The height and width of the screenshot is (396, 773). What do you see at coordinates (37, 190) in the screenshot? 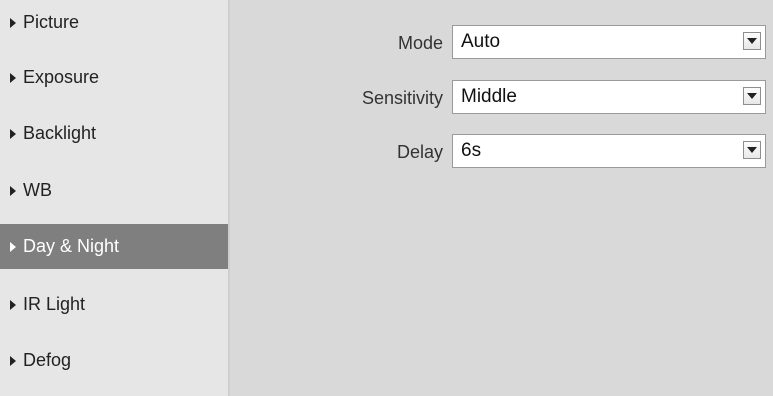
I see `sidebar-item-label: WB` at bounding box center [37, 190].